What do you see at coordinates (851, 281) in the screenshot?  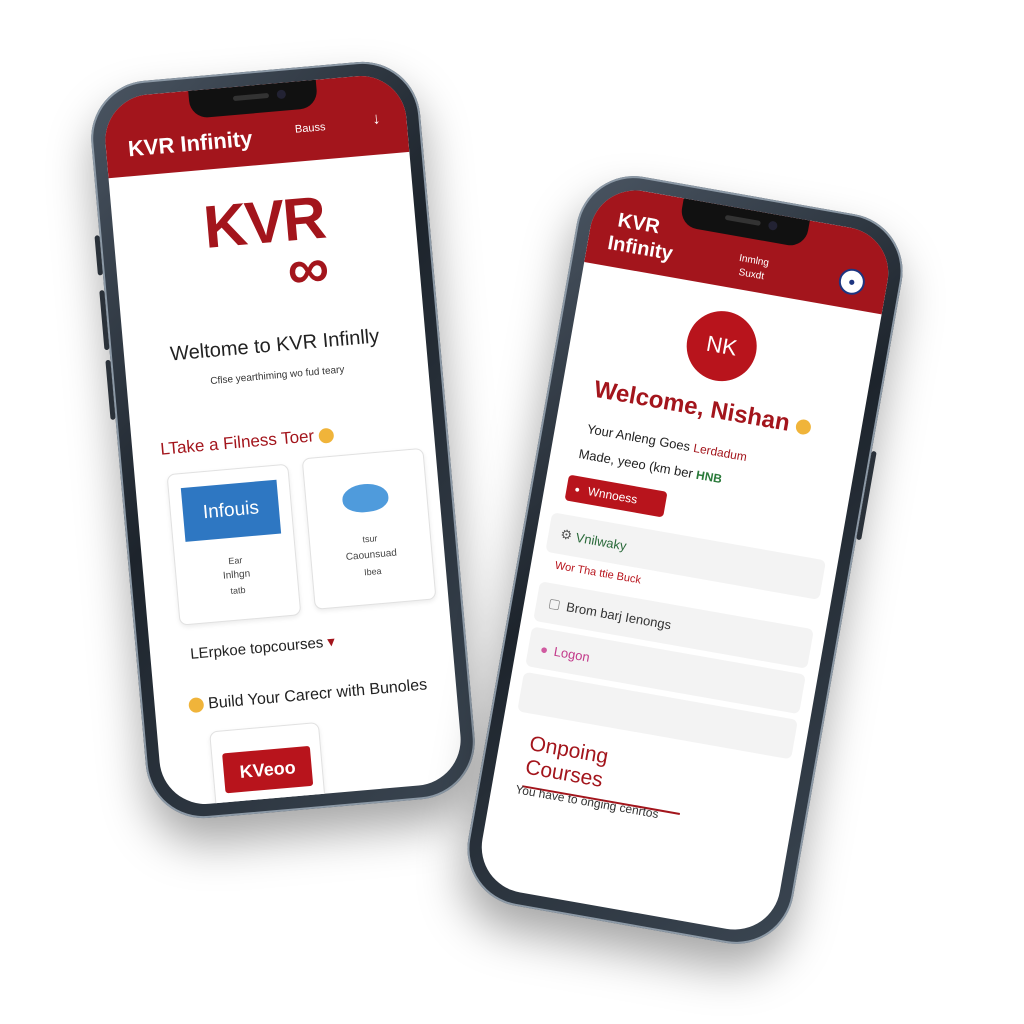 I see `user-icon: ●` at bounding box center [851, 281].